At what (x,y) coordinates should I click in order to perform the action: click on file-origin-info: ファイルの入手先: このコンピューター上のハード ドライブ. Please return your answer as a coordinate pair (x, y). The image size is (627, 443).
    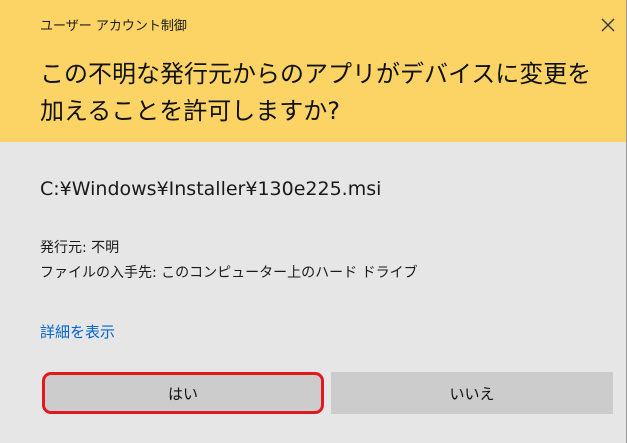
    Looking at the image, I should click on (229, 273).